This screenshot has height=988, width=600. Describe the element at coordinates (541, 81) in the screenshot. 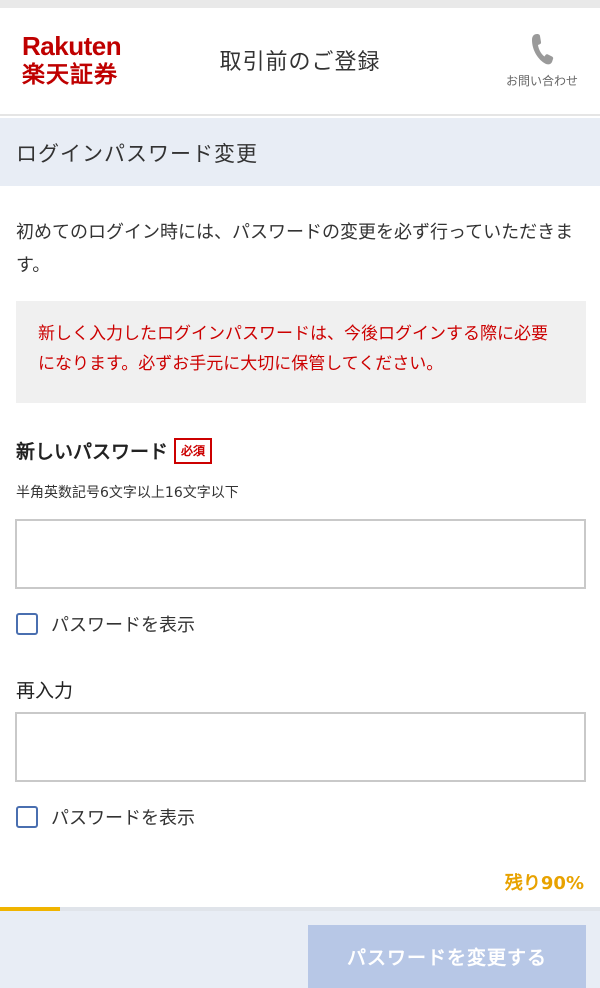

I see `contact-label: お問い合わせ` at that location.